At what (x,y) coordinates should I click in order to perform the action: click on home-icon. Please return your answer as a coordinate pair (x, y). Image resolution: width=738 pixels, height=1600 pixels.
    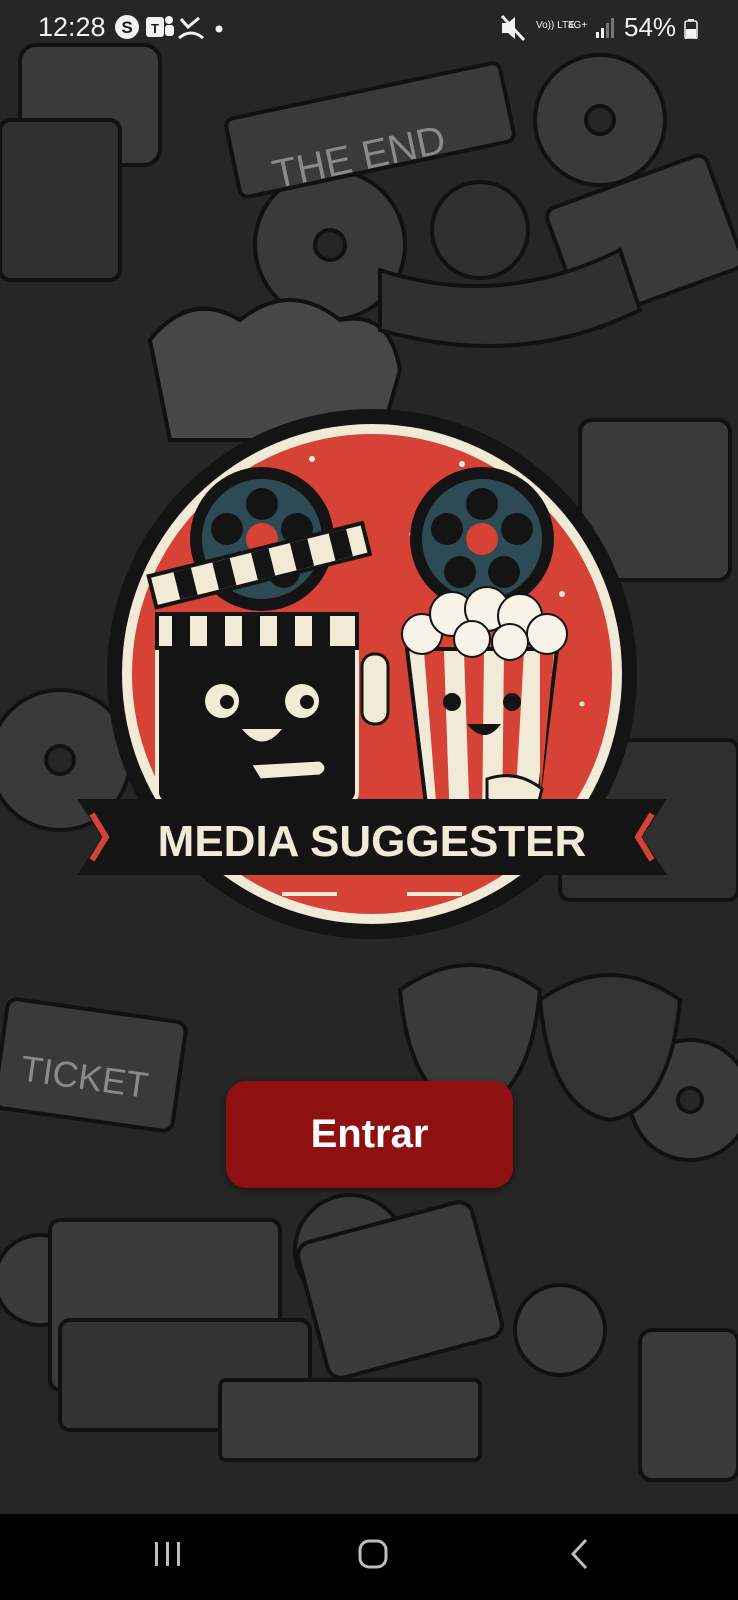
    Looking at the image, I should click on (373, 1554).